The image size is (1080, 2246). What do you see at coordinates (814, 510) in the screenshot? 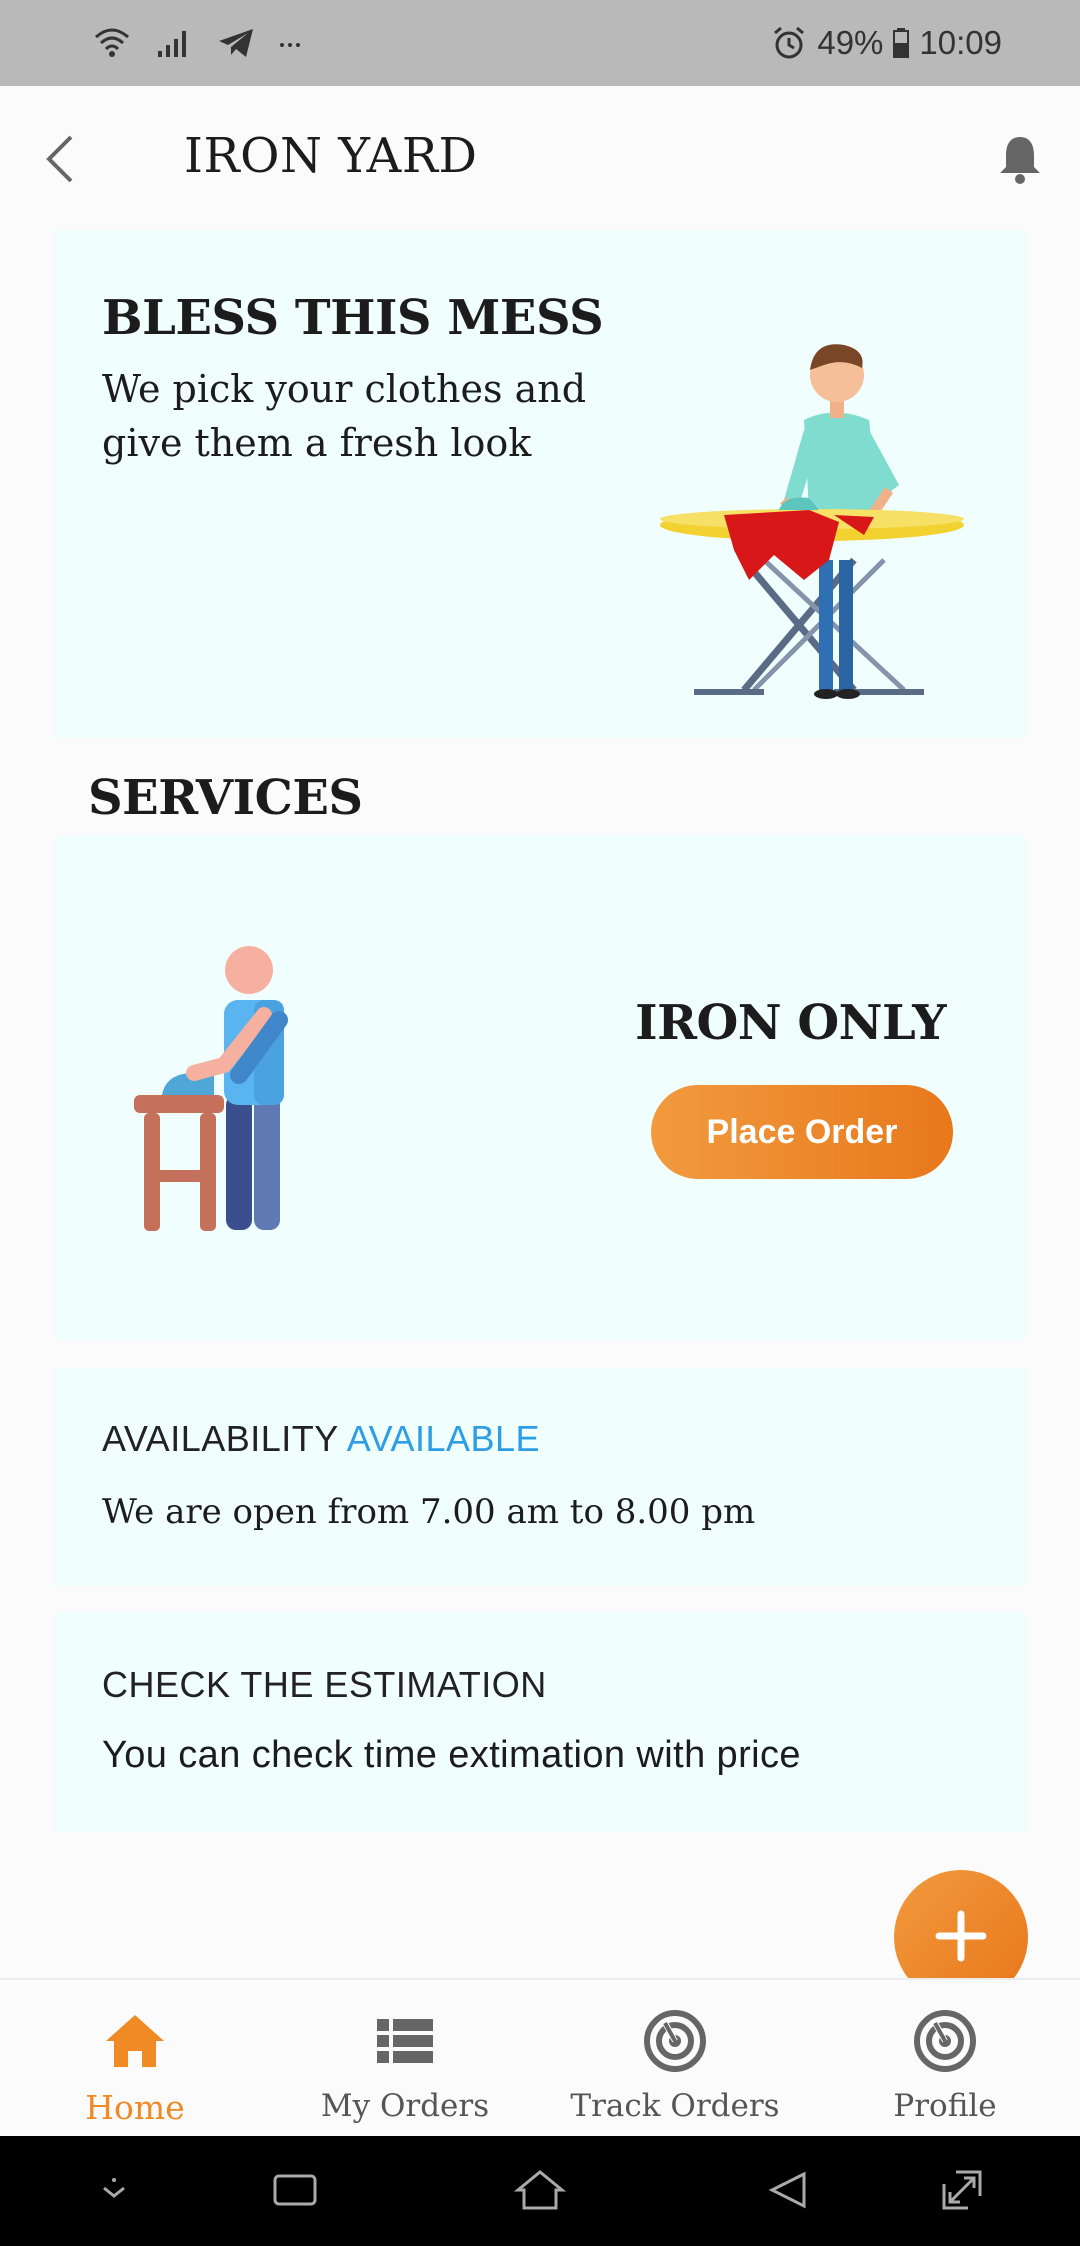
I see `man-ironing-illustration` at bounding box center [814, 510].